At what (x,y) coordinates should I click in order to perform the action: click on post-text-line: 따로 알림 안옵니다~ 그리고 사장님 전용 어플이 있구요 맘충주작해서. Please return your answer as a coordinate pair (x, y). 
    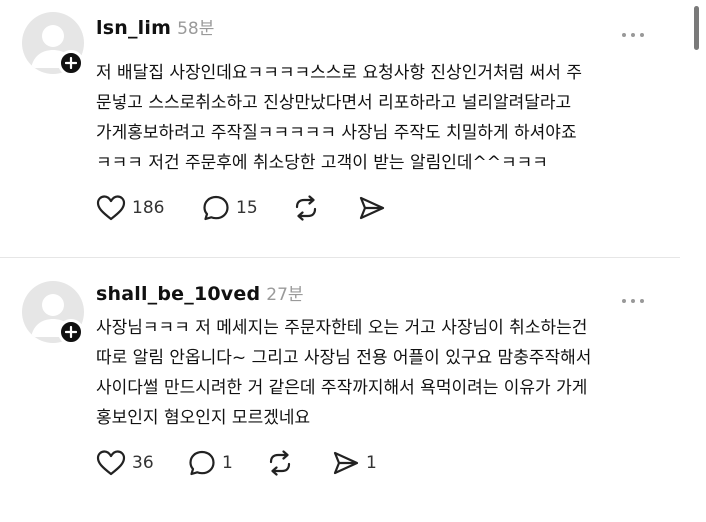
    Looking at the image, I should click on (344, 358).